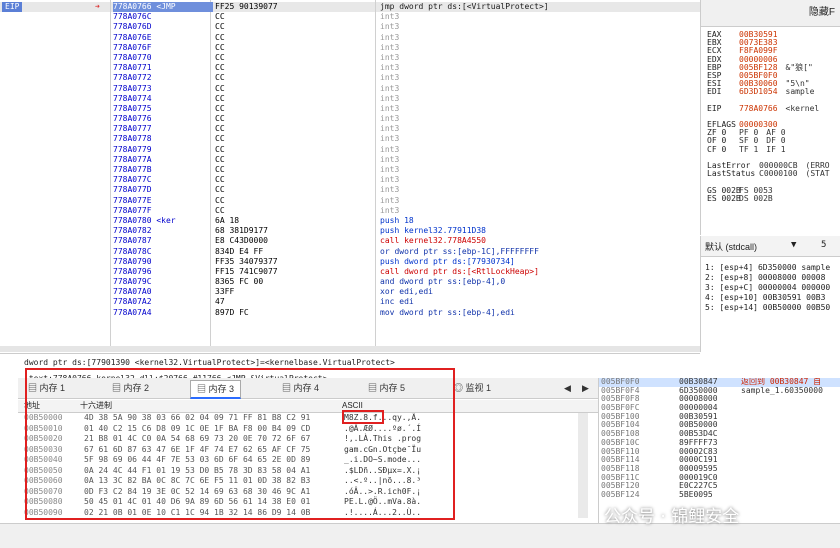 The height and width of the screenshot is (548, 840). I want to click on disasm-address: 778A076C, so click(132, 17).